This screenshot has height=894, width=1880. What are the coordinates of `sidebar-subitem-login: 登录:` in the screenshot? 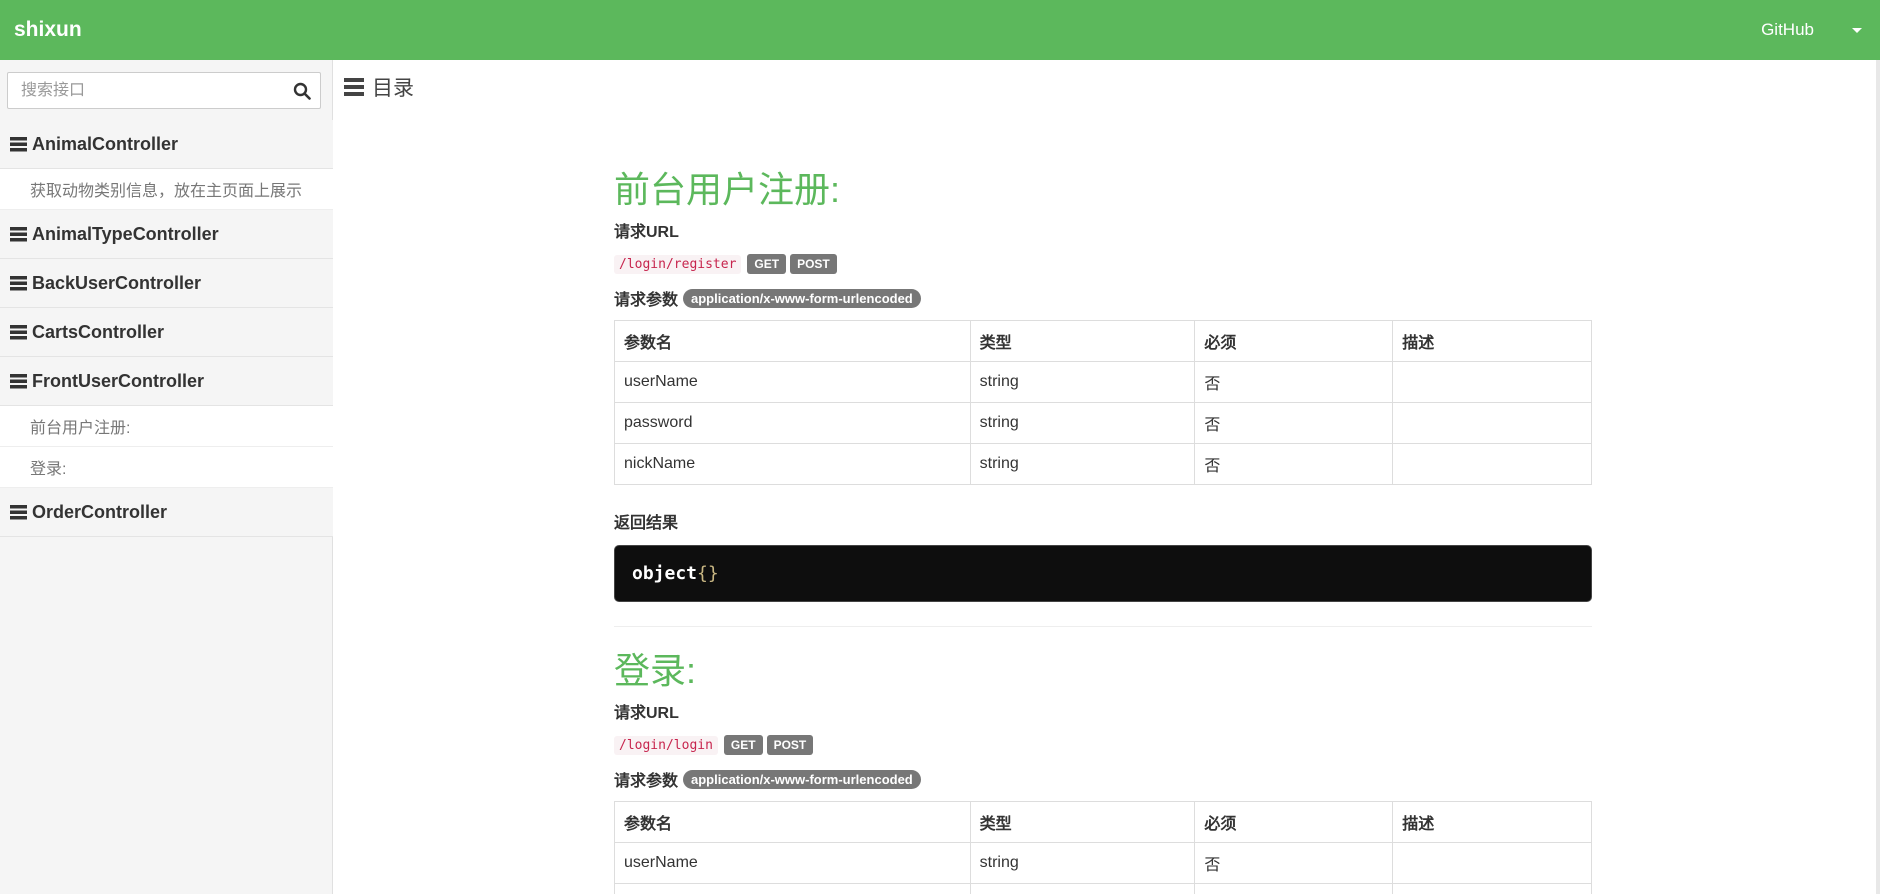 It's located at (166, 467).